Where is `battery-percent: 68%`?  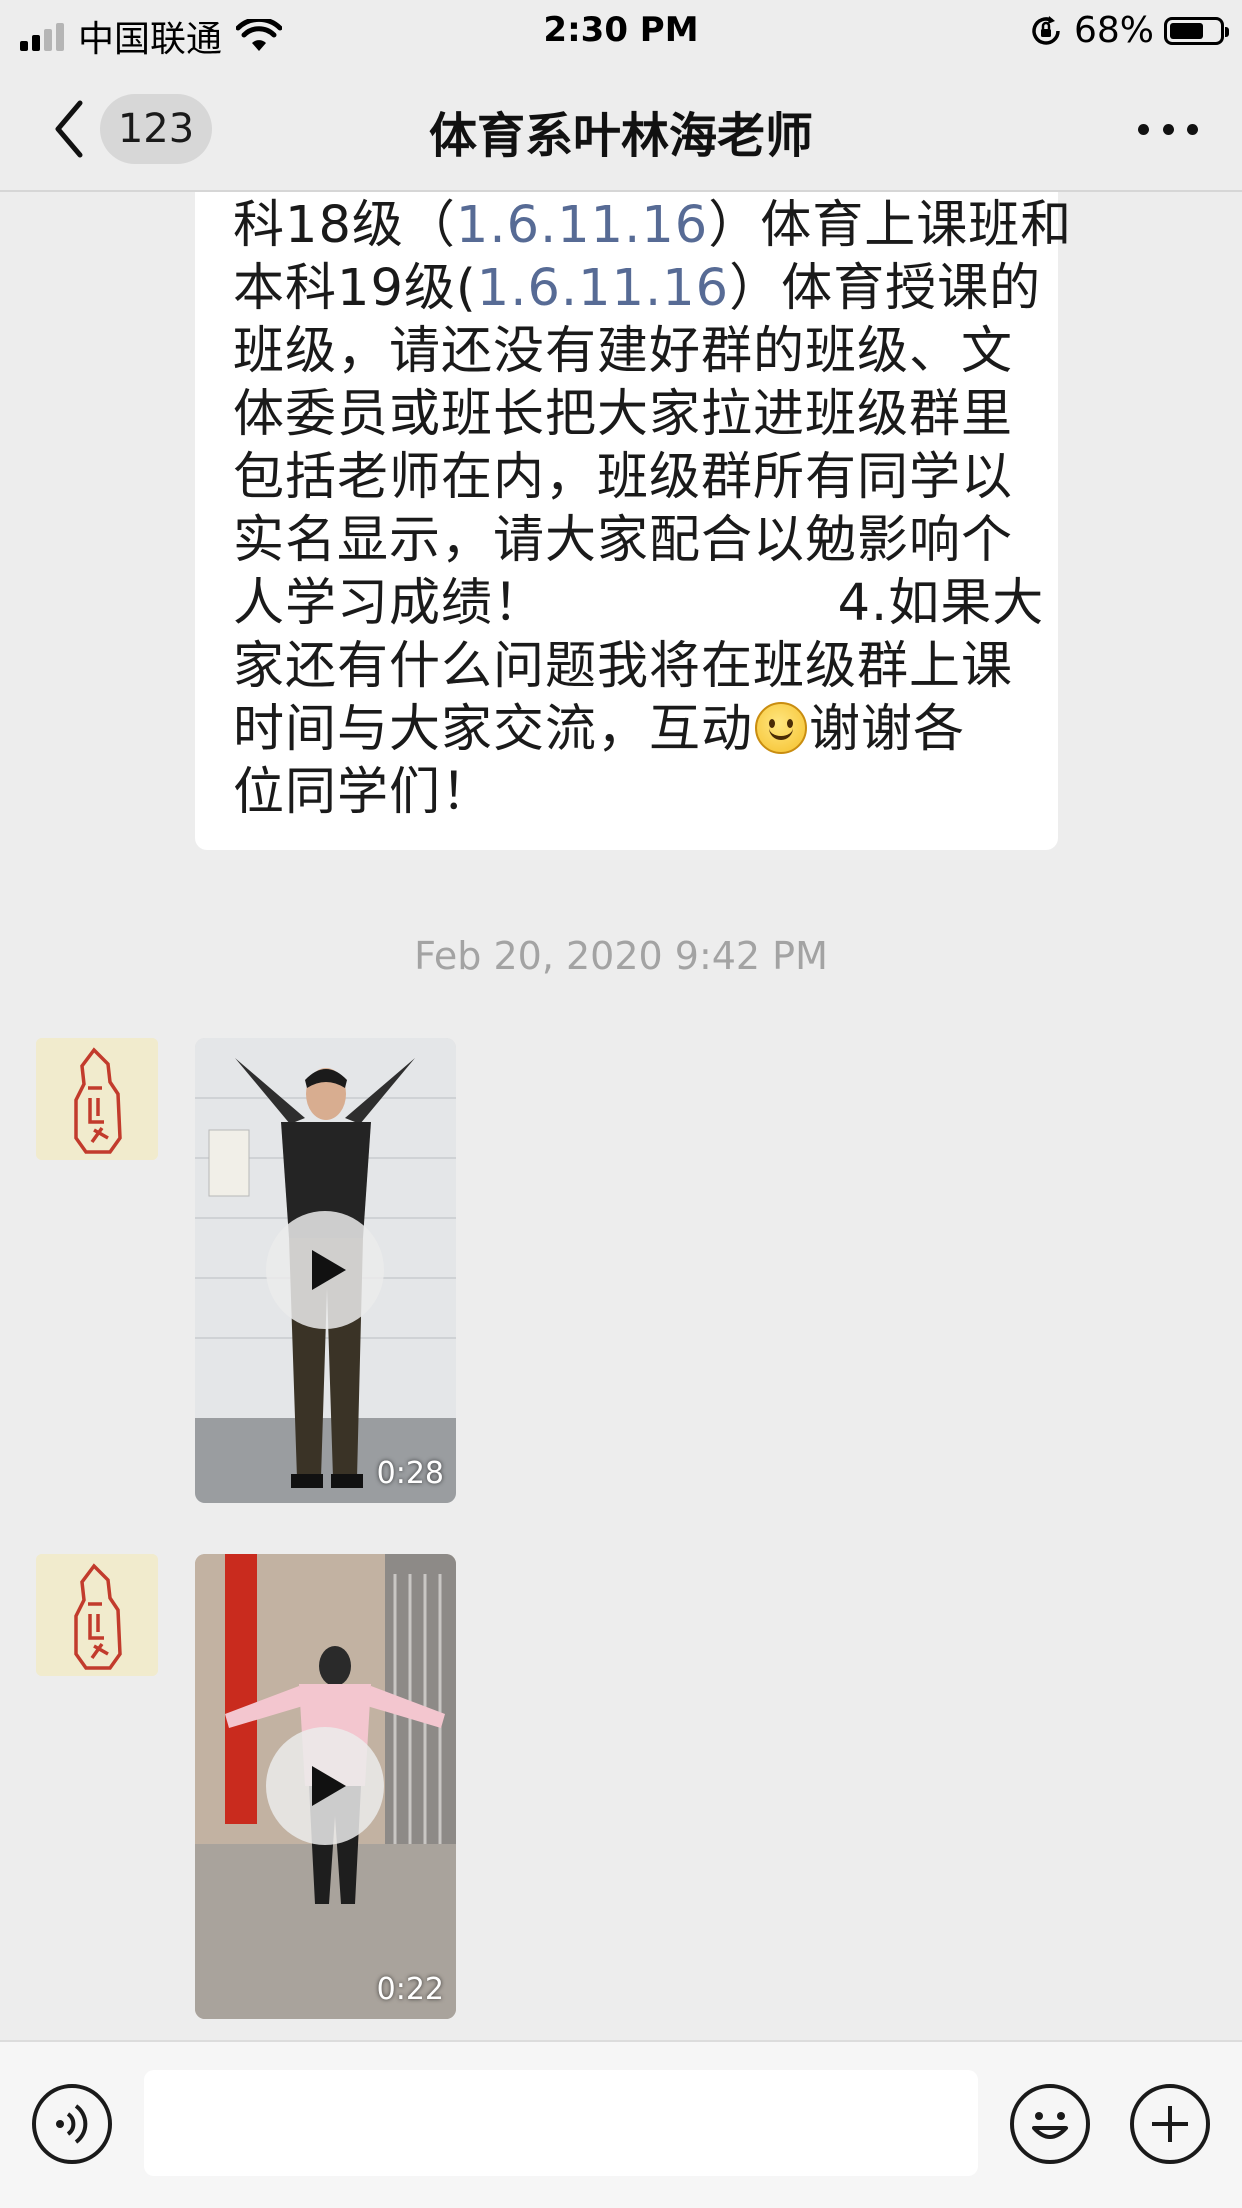
battery-percent: 68% is located at coordinates (1113, 30).